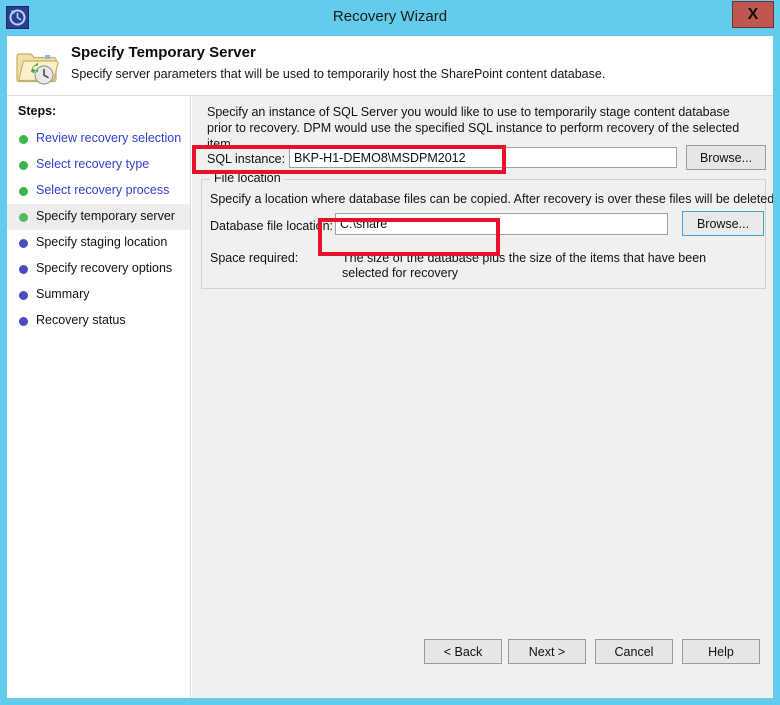  What do you see at coordinates (37, 111) in the screenshot?
I see `steps-label: Steps:` at bounding box center [37, 111].